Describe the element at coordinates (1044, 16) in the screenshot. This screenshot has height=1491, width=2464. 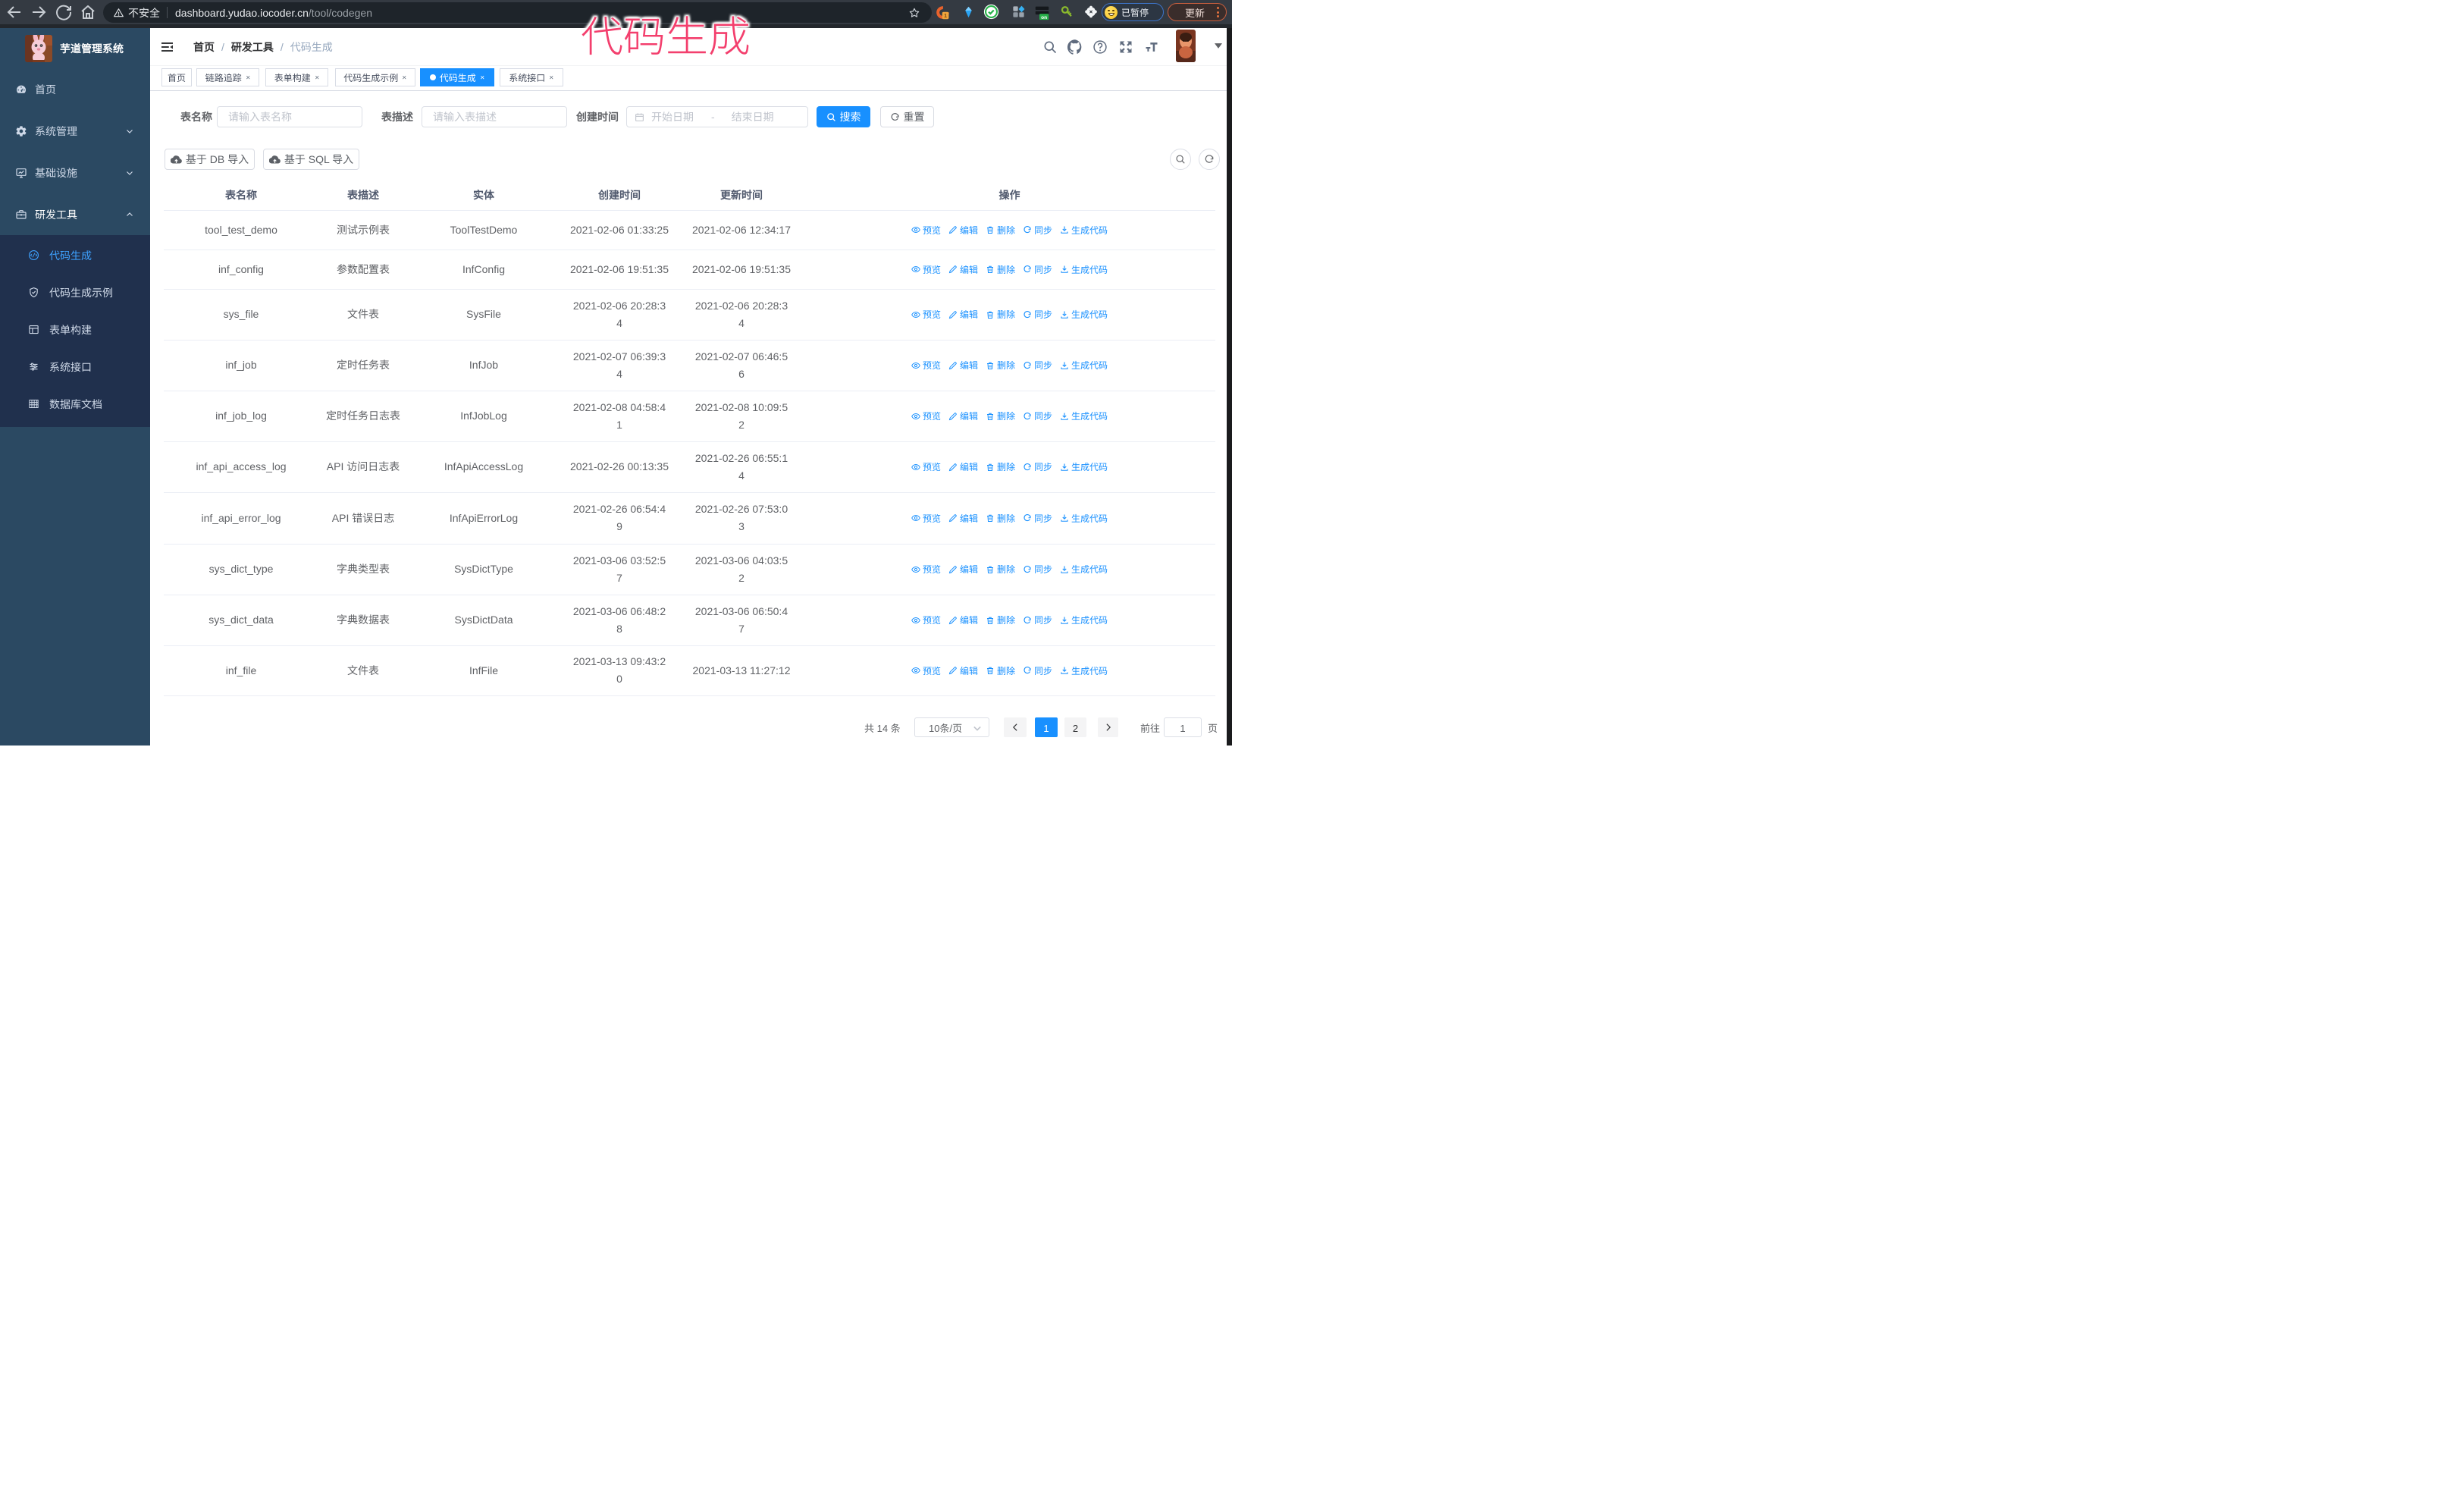
I see `svg-text: on` at that location.